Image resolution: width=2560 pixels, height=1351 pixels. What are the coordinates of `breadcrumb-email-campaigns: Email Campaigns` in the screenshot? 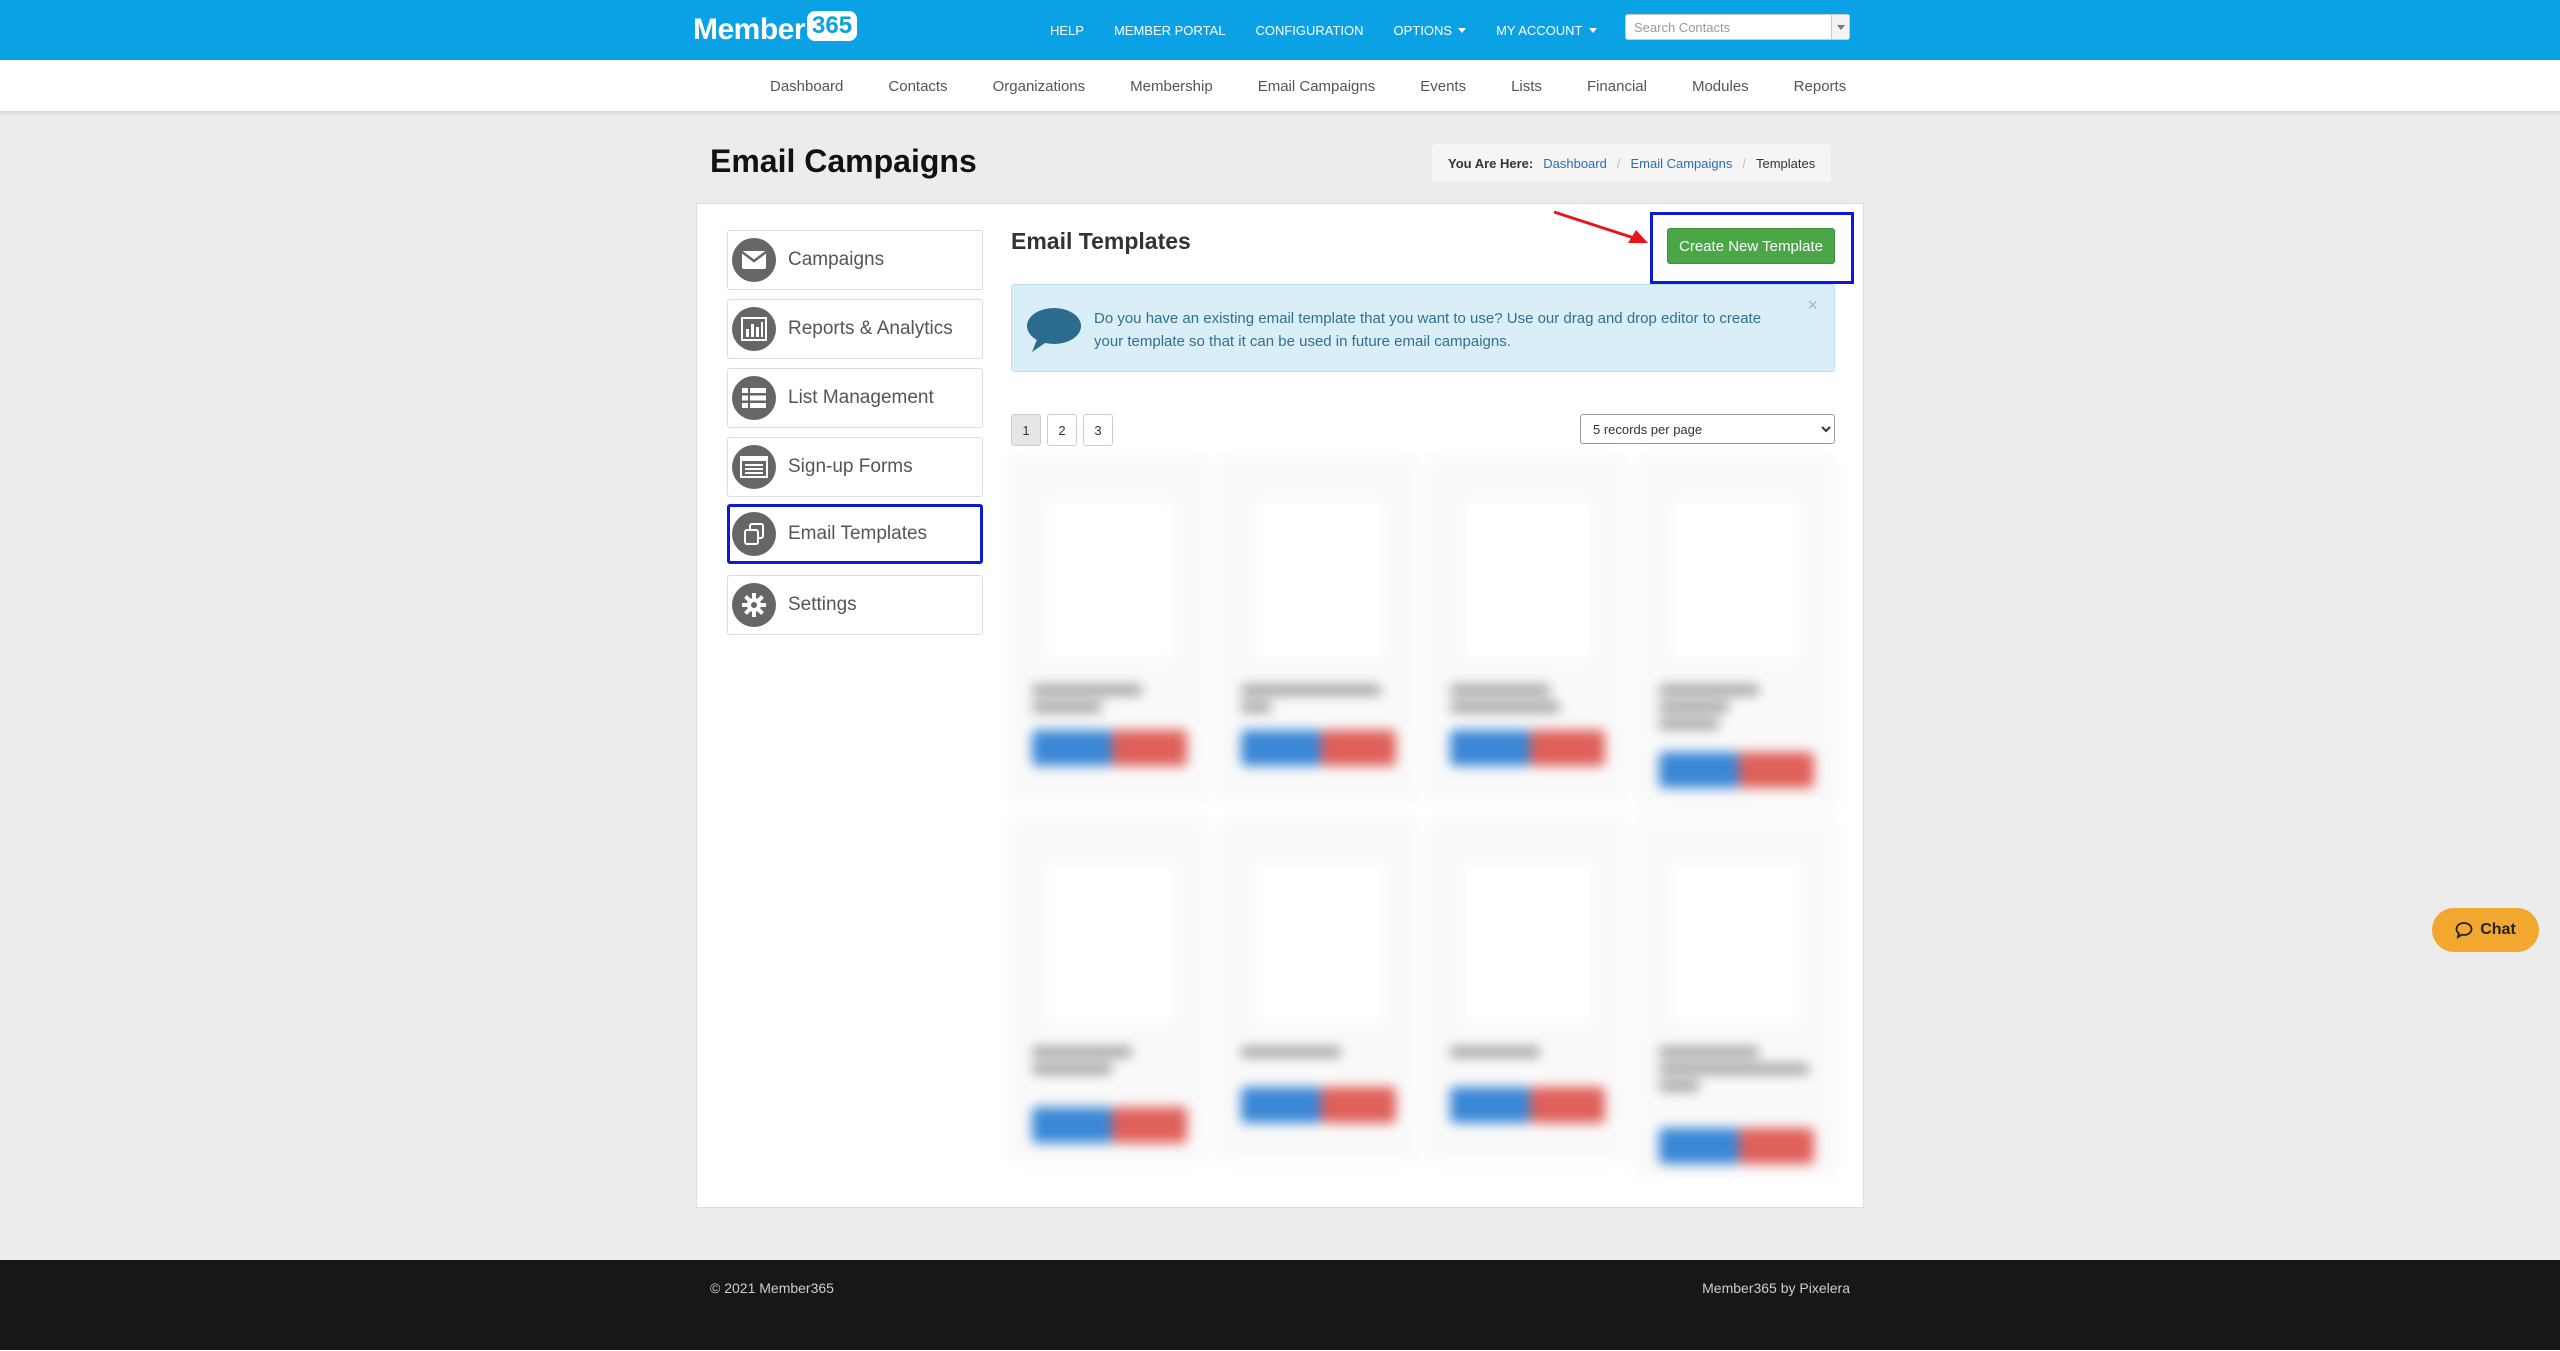 It's located at (1681, 163).